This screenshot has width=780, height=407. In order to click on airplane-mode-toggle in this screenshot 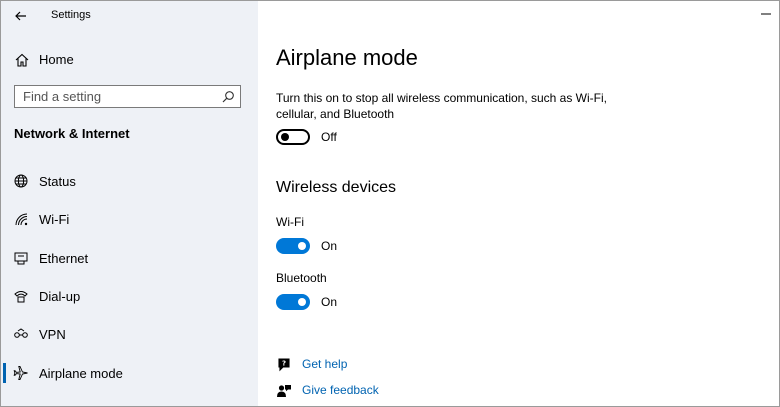, I will do `click(293, 137)`.